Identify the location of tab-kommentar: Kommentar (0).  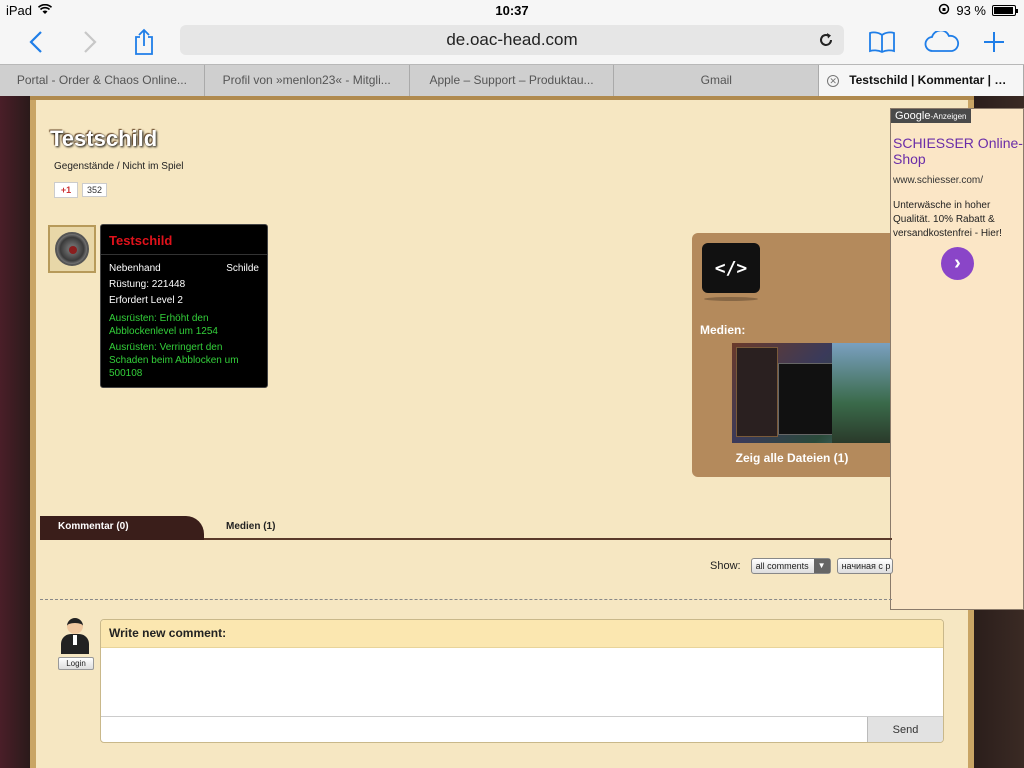
(122, 528).